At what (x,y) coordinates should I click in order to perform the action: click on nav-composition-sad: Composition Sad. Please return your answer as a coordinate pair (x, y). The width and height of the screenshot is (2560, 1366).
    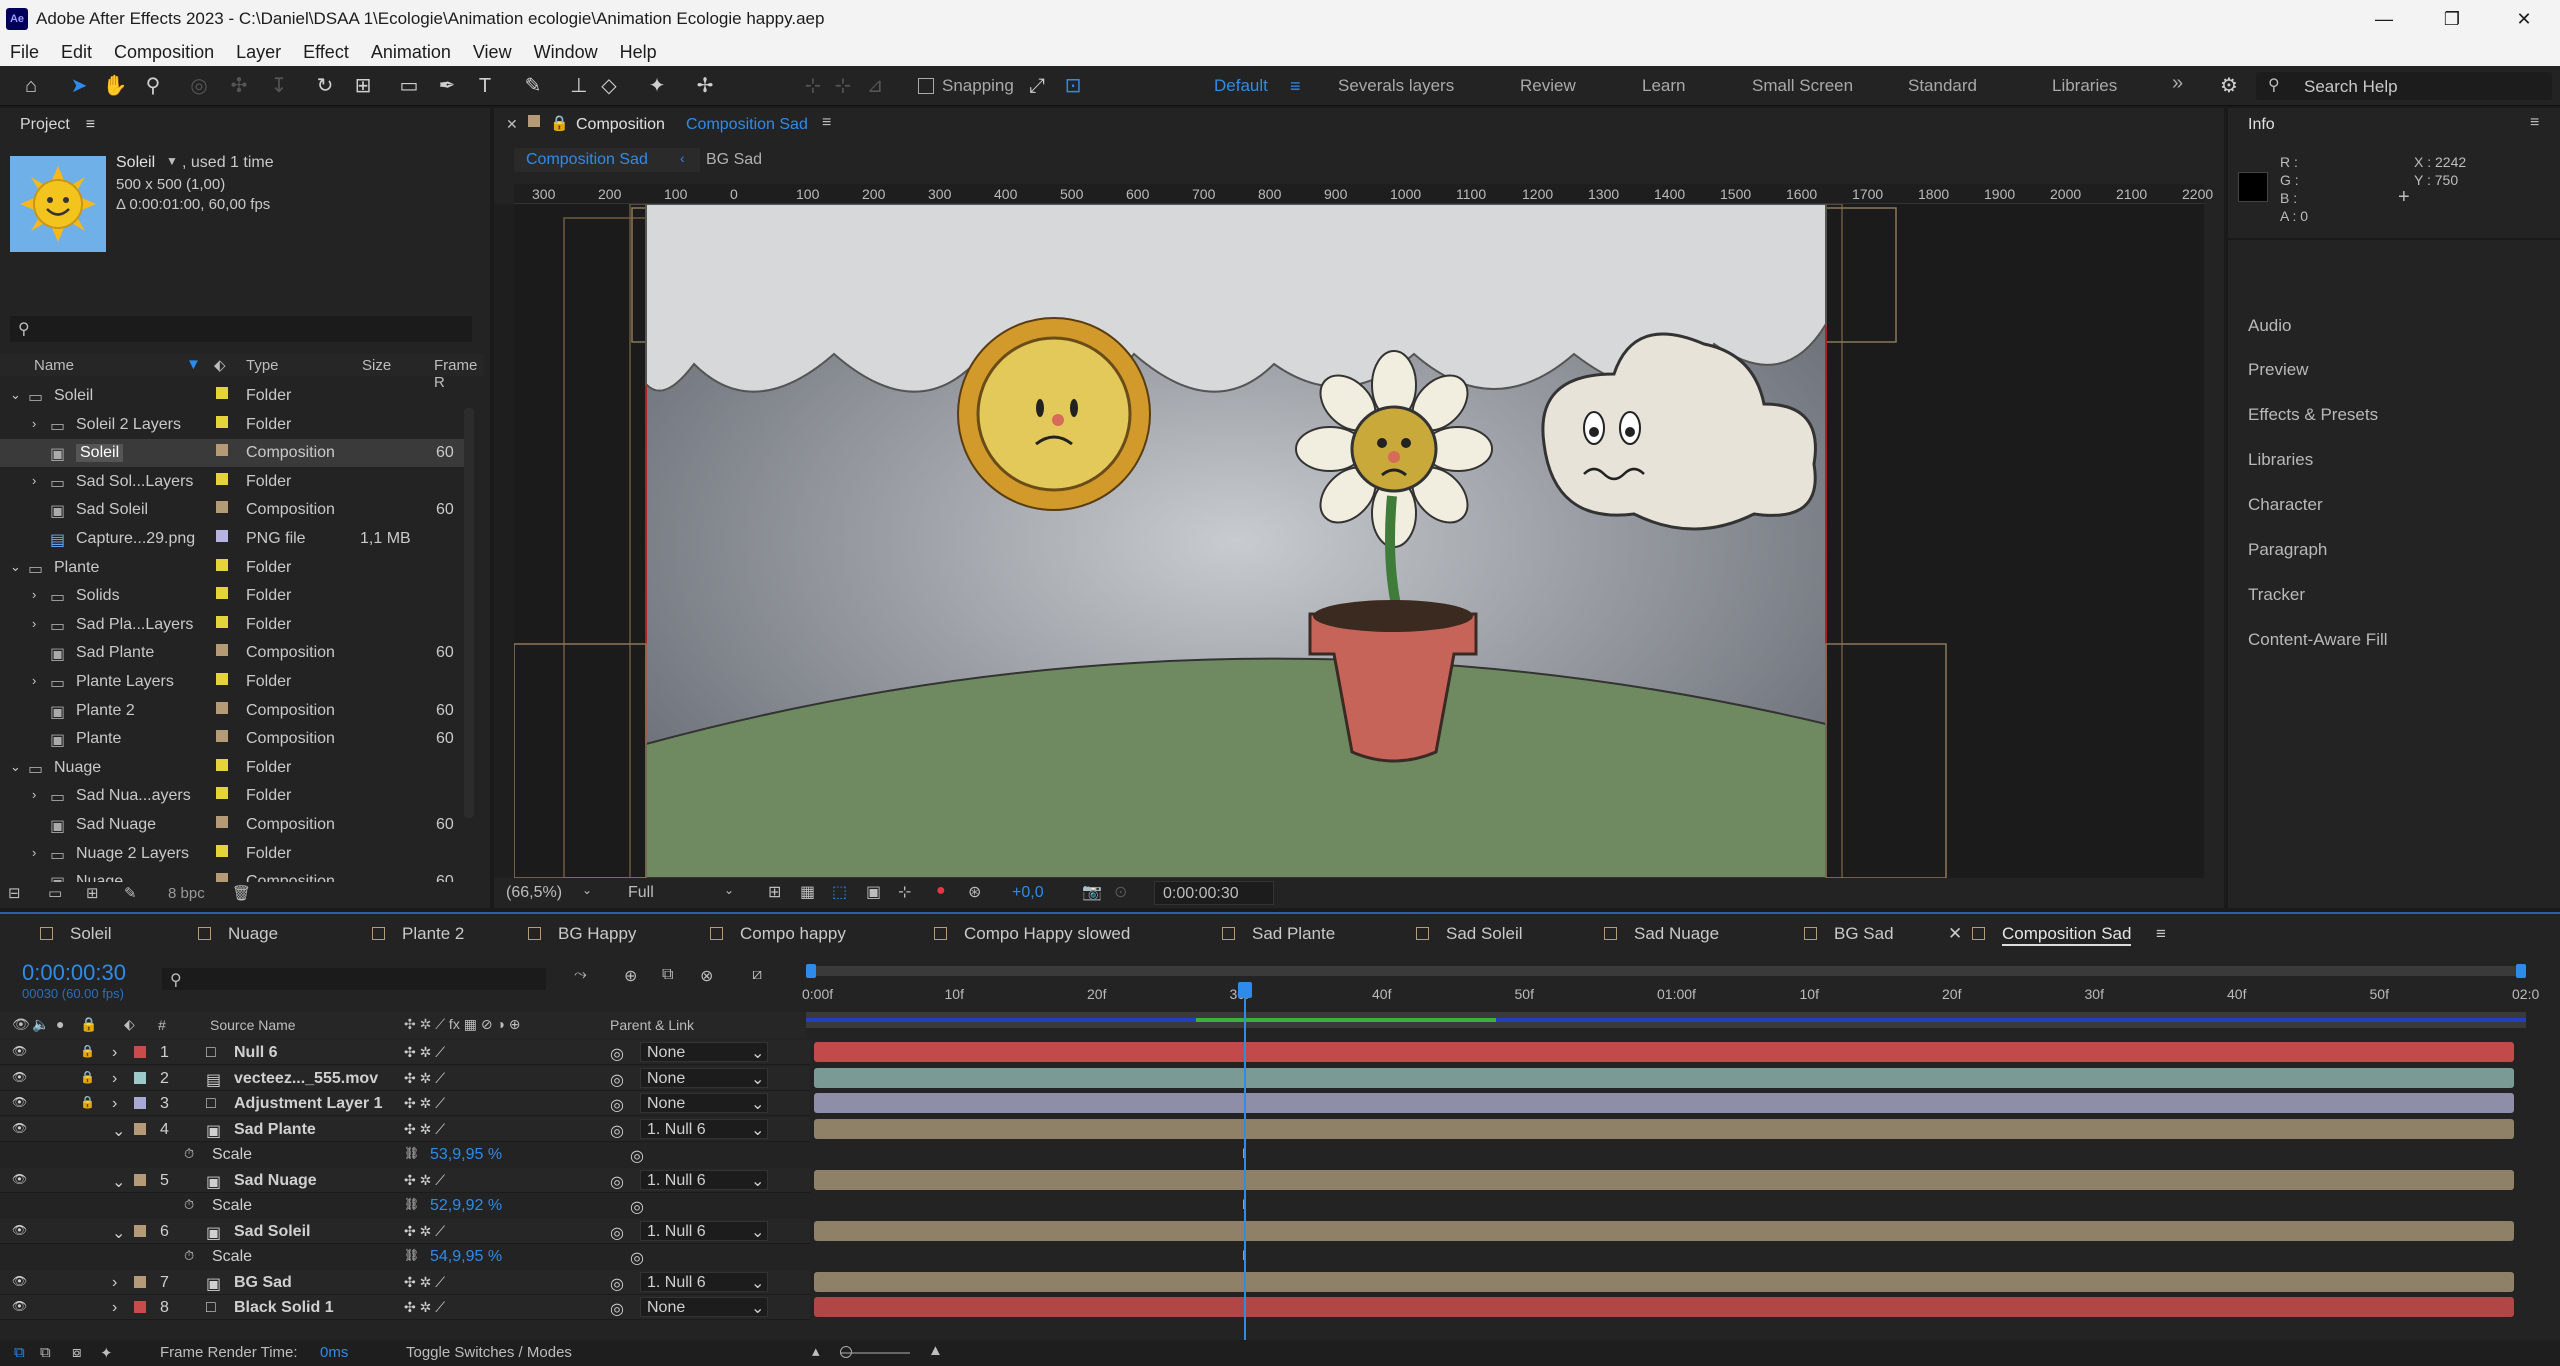
    Looking at the image, I should click on (587, 160).